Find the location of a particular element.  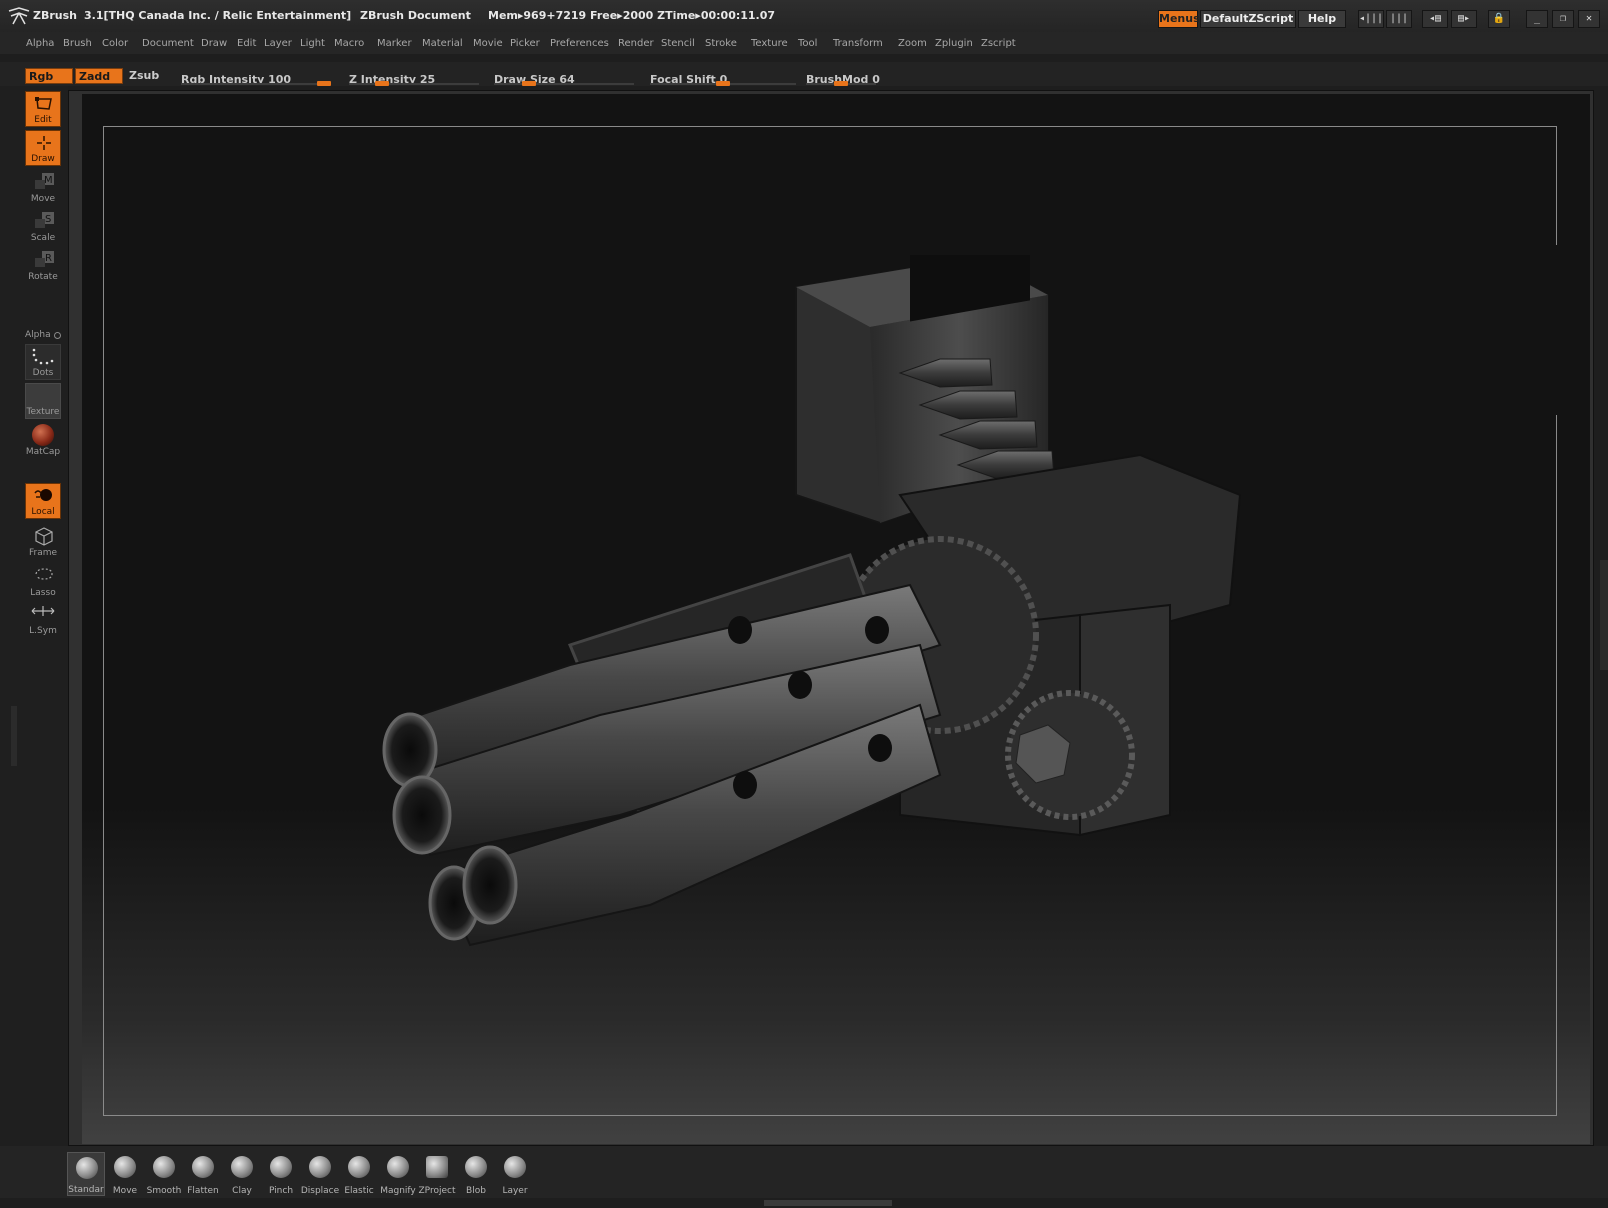

move-icon: M is located at coordinates (44, 181).